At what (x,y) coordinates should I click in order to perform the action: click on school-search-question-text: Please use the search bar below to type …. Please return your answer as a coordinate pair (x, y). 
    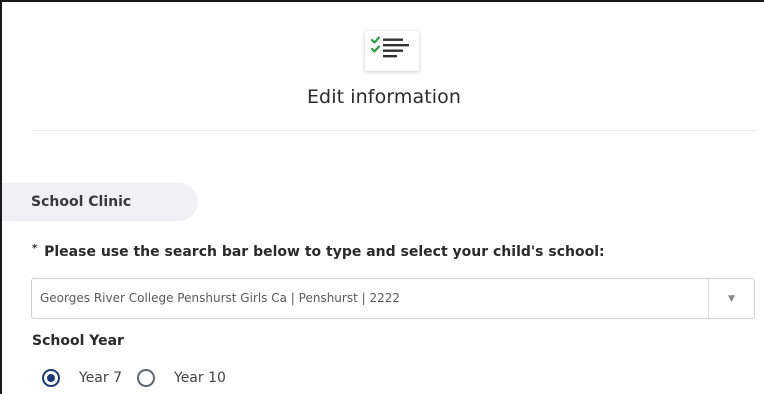
    Looking at the image, I should click on (324, 252).